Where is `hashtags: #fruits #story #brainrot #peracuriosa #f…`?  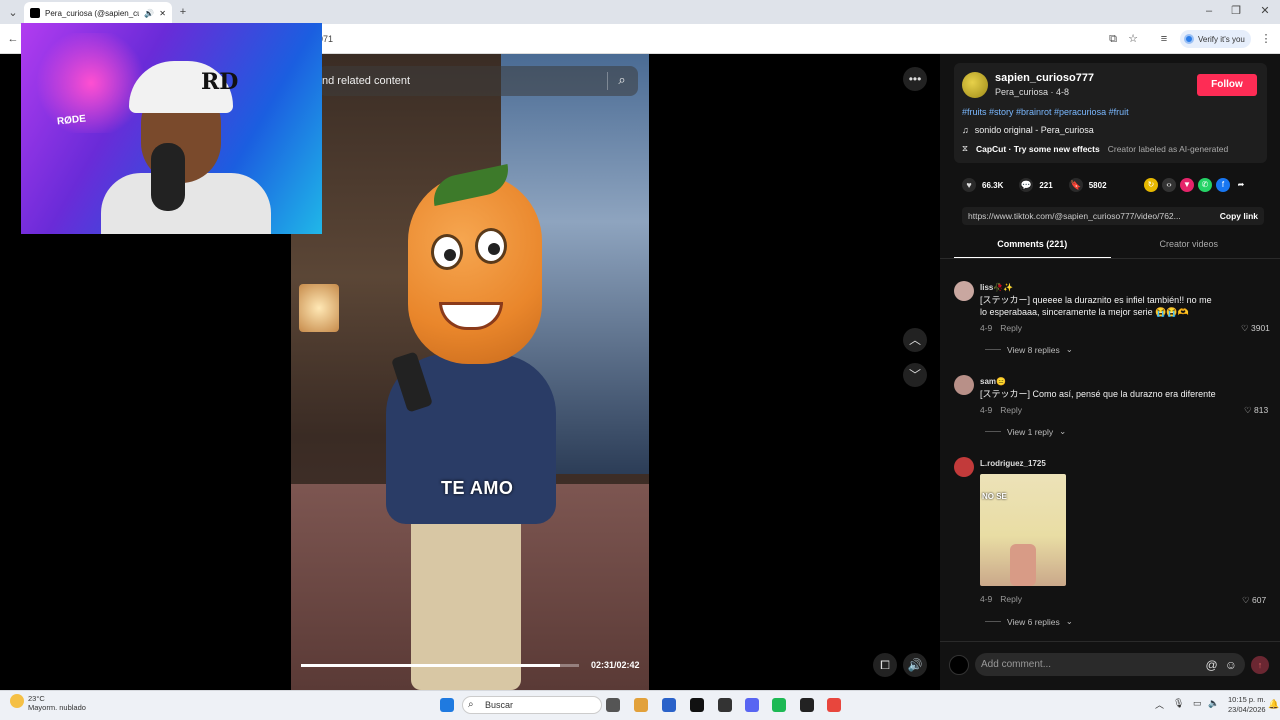
hashtags: #fruits #story #brainrot #peracuriosa #f… is located at coordinates (1045, 112).